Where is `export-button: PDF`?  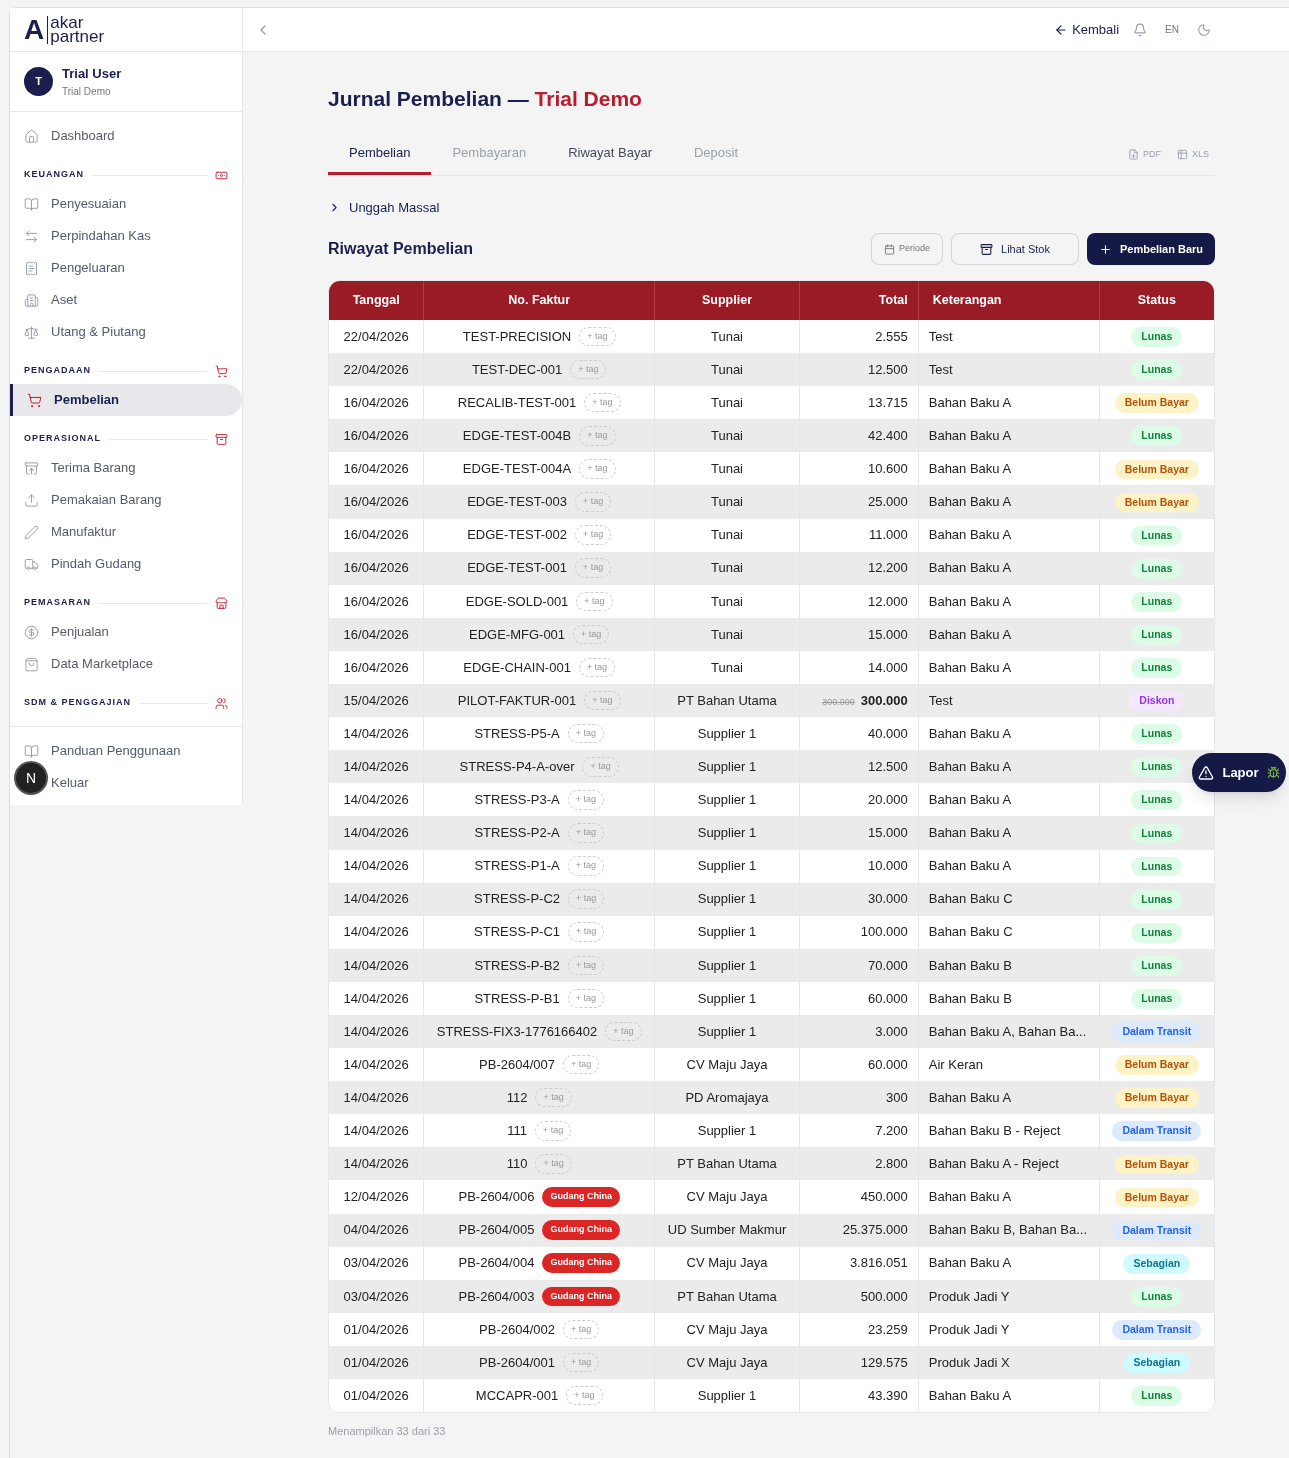 export-button: PDF is located at coordinates (1144, 154).